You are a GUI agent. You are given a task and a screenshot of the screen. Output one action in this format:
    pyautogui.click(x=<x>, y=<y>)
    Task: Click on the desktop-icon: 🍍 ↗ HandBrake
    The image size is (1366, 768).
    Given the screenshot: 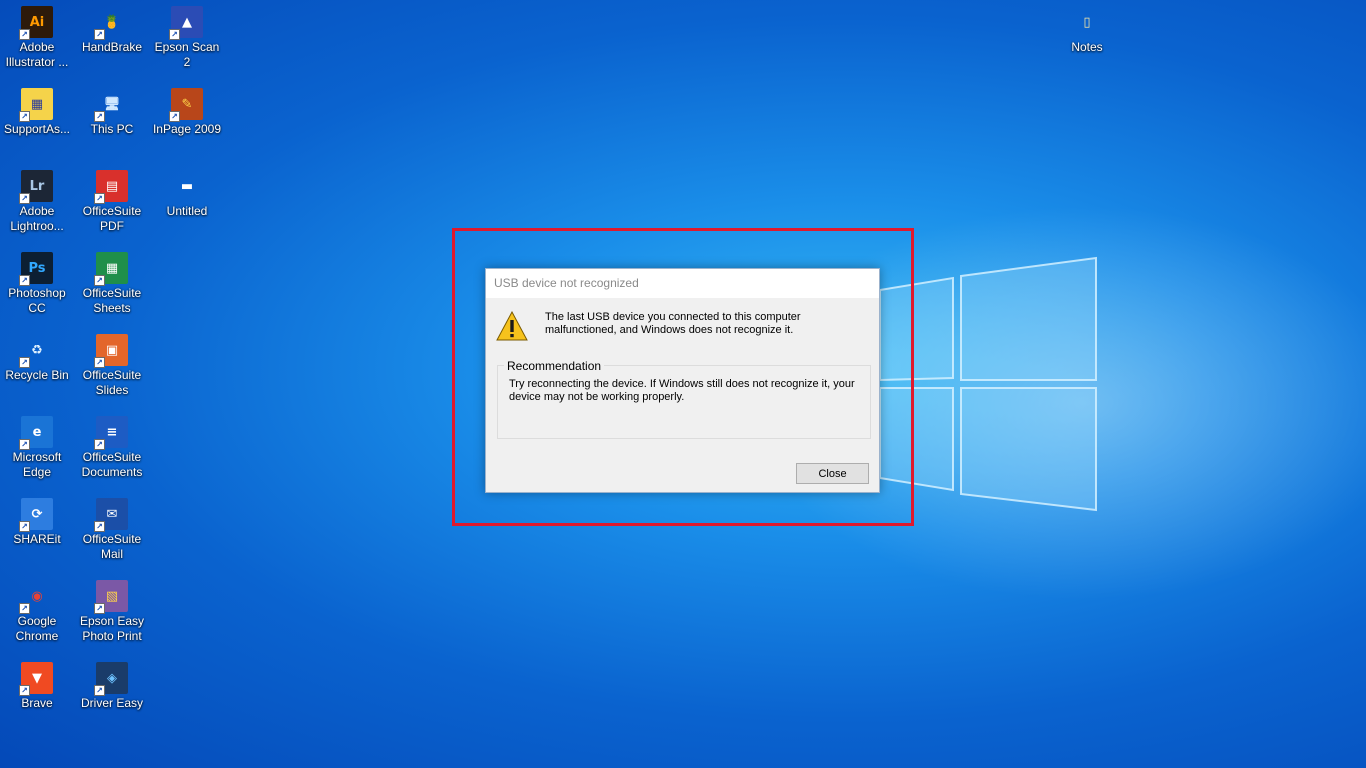 What is the action you would take?
    pyautogui.click(x=112, y=39)
    